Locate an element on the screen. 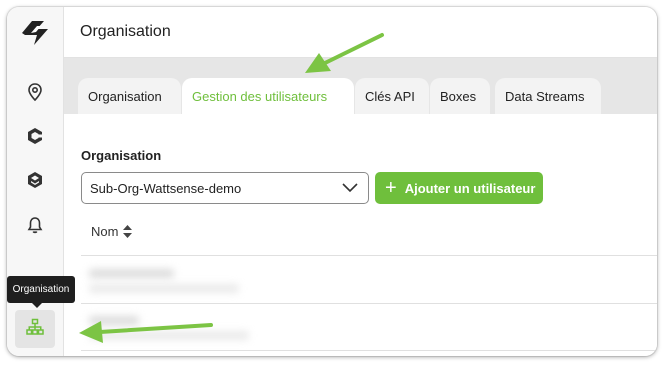 This screenshot has width=666, height=367. tab-api-keys: Clés API is located at coordinates (392, 96).